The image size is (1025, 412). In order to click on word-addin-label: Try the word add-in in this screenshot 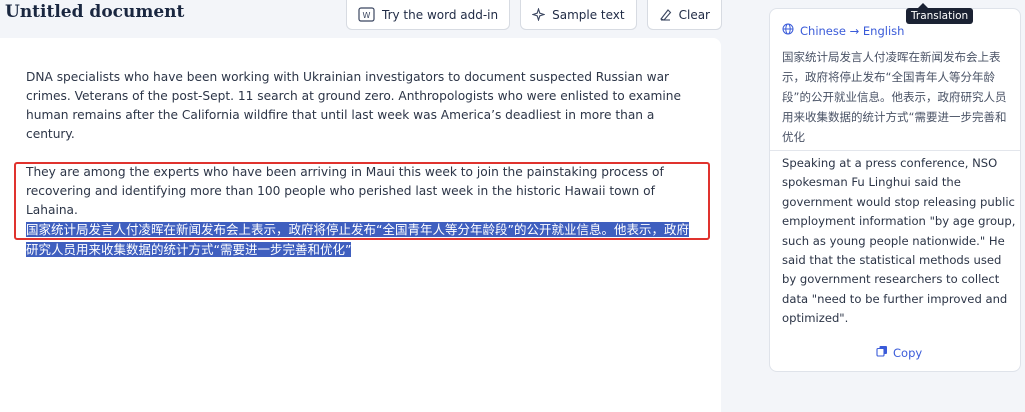, I will do `click(440, 14)`.